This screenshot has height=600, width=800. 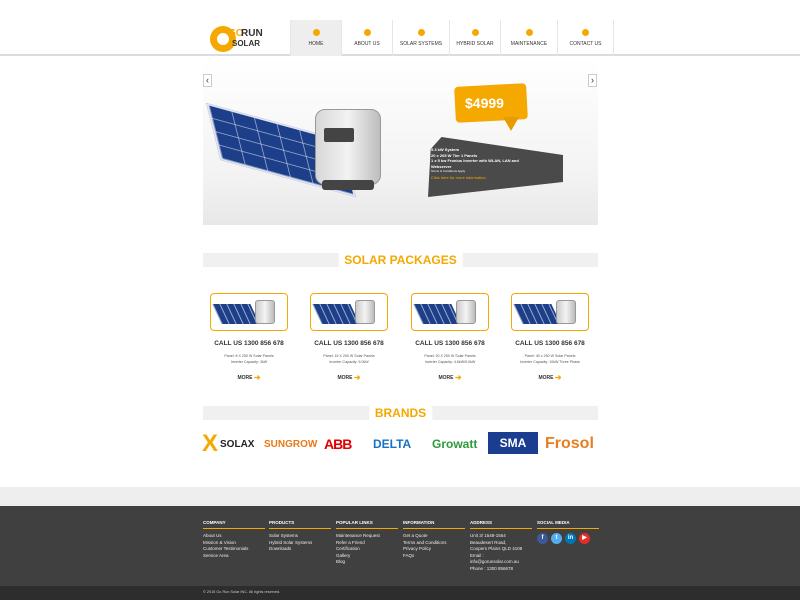 I want to click on frosol-text: Frosol, so click(x=569, y=443).